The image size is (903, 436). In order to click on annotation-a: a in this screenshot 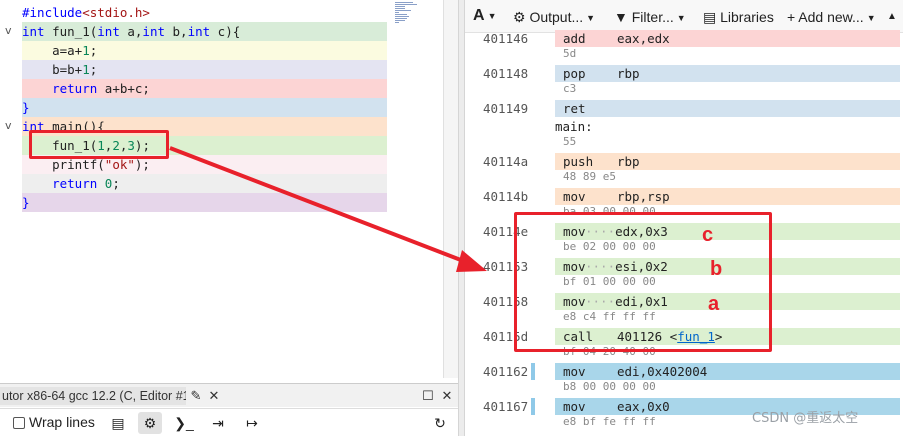, I will do `click(714, 304)`.